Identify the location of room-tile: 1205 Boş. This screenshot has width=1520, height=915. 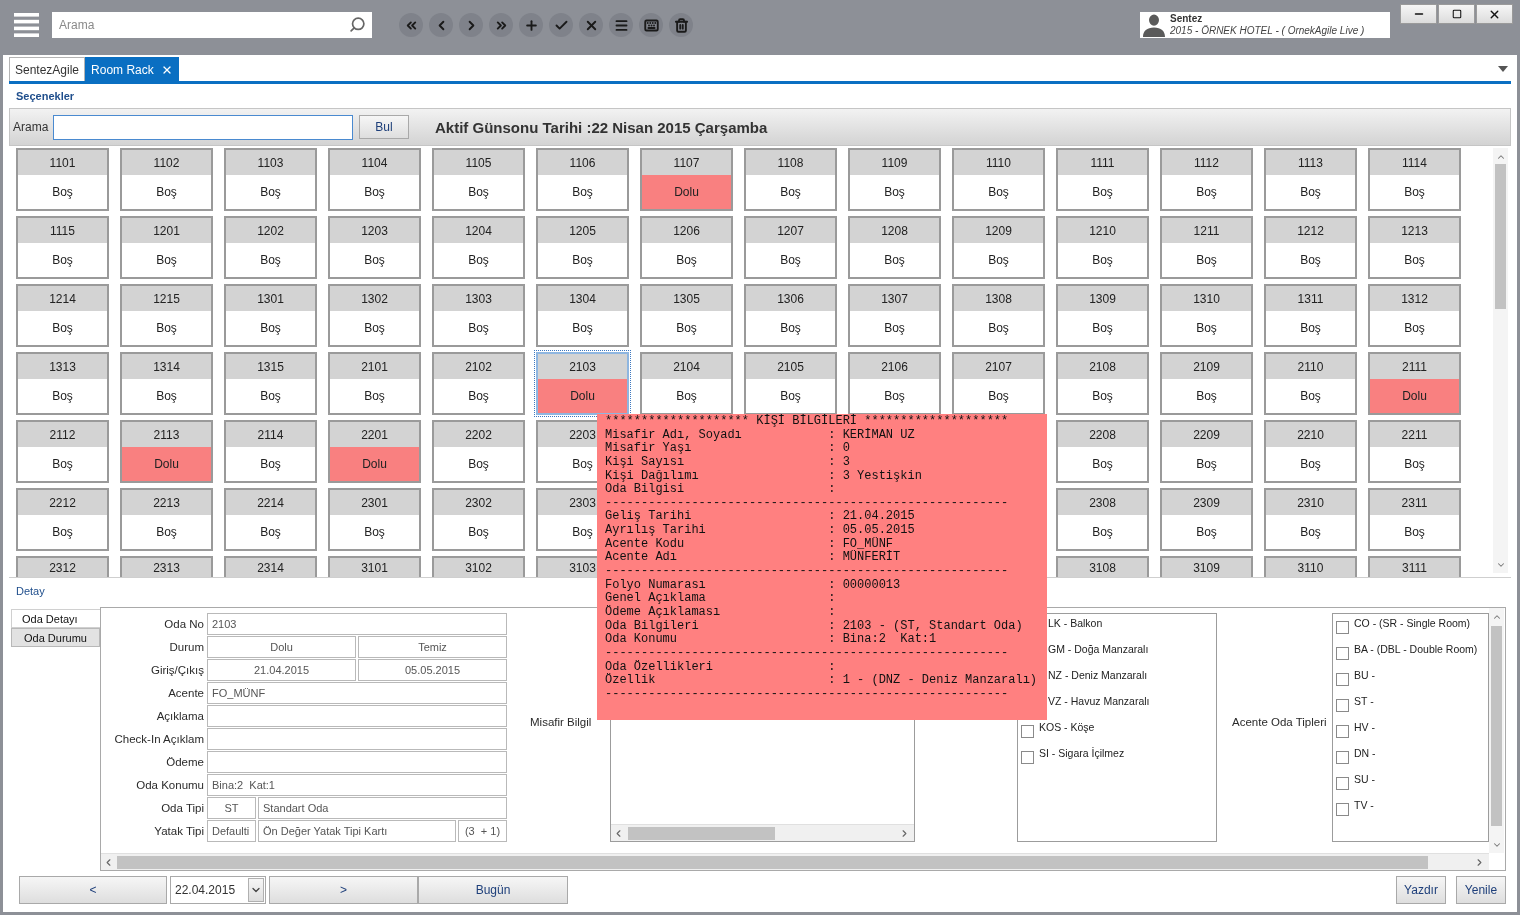
(582, 247).